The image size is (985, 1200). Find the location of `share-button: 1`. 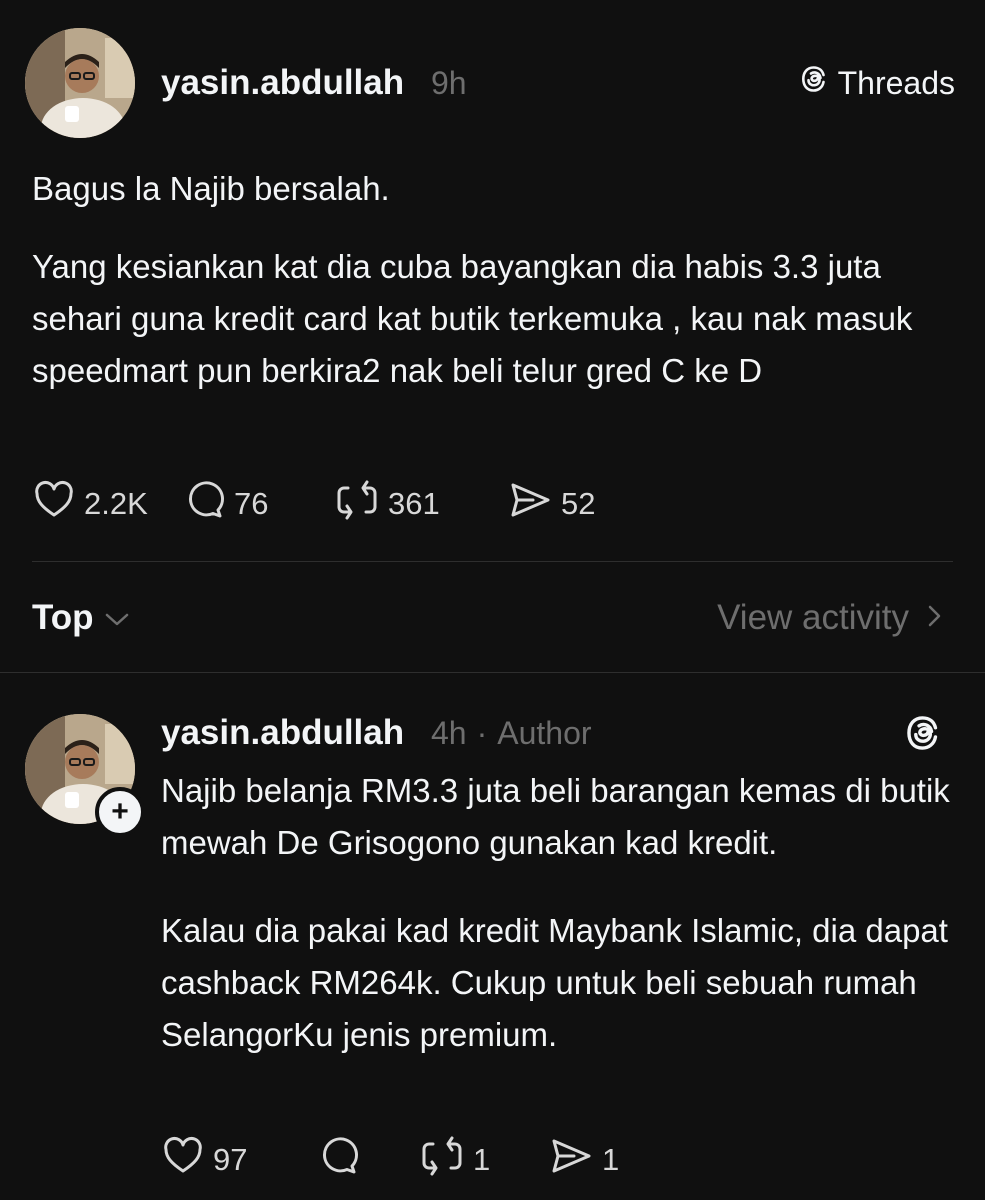

share-button: 1 is located at coordinates (583, 1160).